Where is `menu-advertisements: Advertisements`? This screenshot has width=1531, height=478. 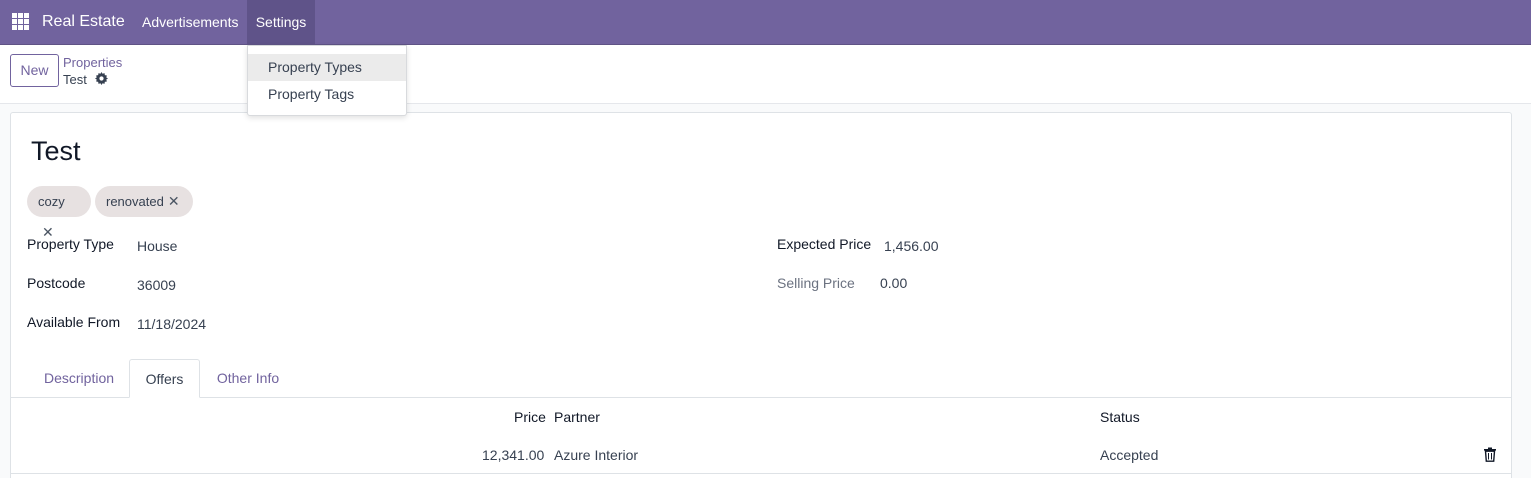 menu-advertisements: Advertisements is located at coordinates (190, 22).